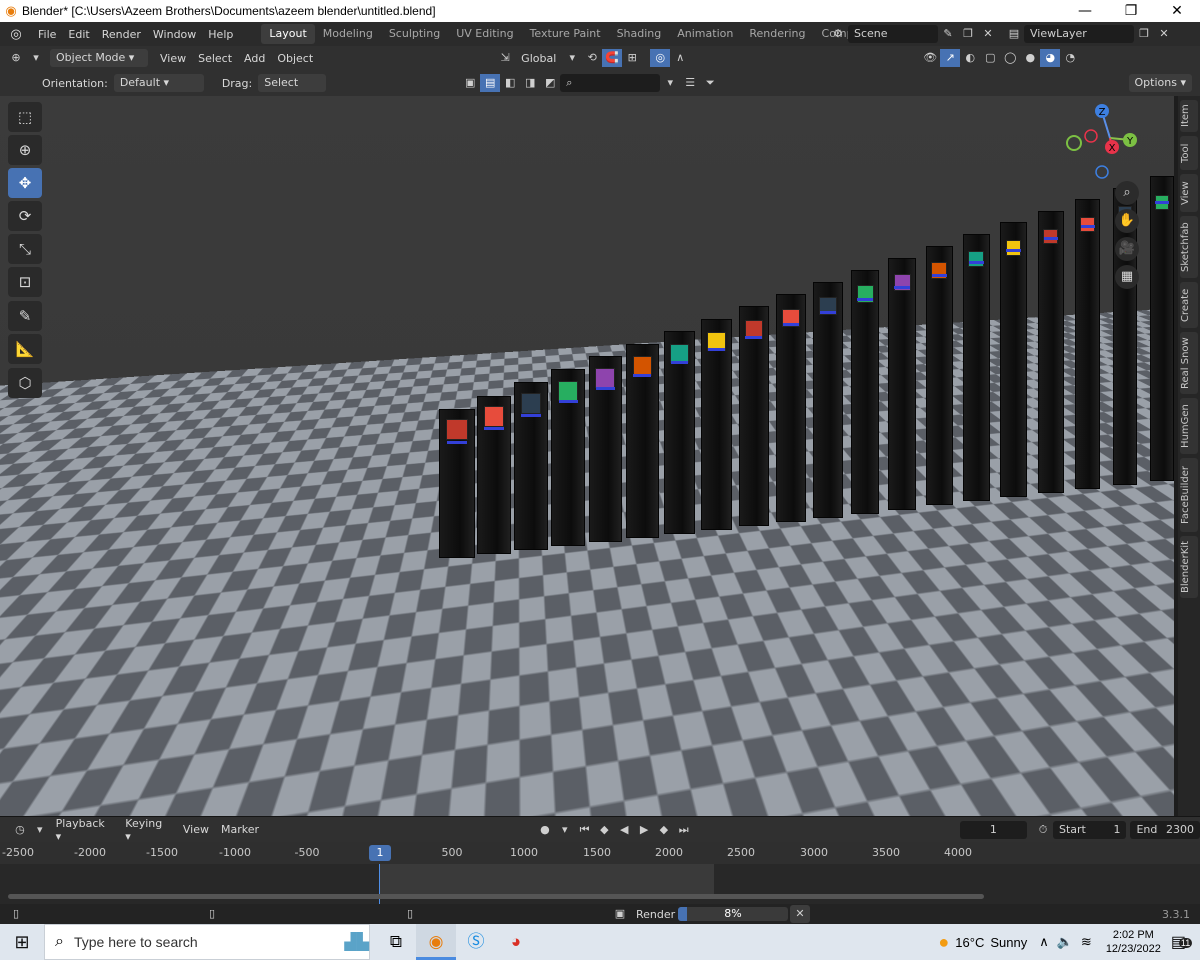 The width and height of the screenshot is (1200, 960). What do you see at coordinates (680, 58) in the screenshot?
I see `falloff-icon: ∧` at bounding box center [680, 58].